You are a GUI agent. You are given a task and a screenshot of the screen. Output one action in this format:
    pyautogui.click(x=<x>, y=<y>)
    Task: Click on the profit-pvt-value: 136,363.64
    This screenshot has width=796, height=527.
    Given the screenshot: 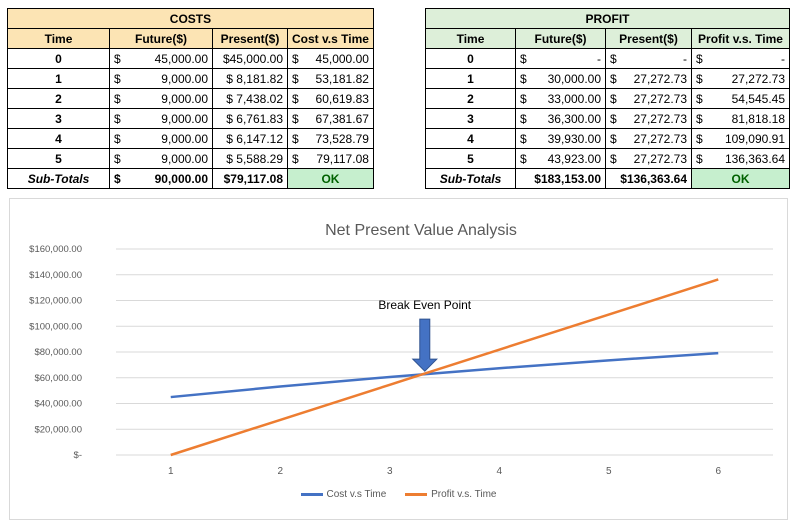 What is the action you would take?
    pyautogui.click(x=754, y=158)
    